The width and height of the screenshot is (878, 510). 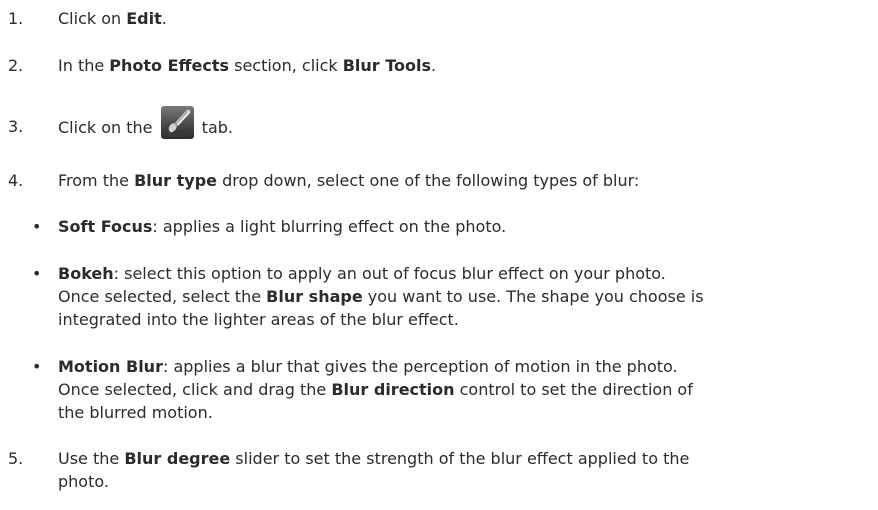 What do you see at coordinates (105, 226) in the screenshot?
I see `soft-focus-label: Soft Focus` at bounding box center [105, 226].